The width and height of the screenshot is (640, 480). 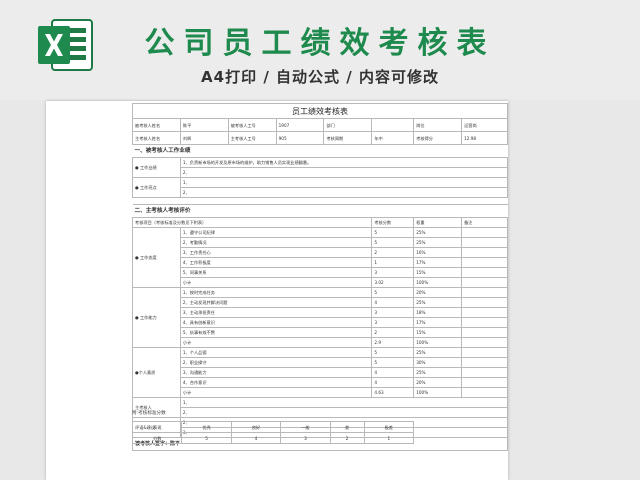 I want to click on table-row: 4、具有创新意识 3 17%, so click(x=320, y=322).